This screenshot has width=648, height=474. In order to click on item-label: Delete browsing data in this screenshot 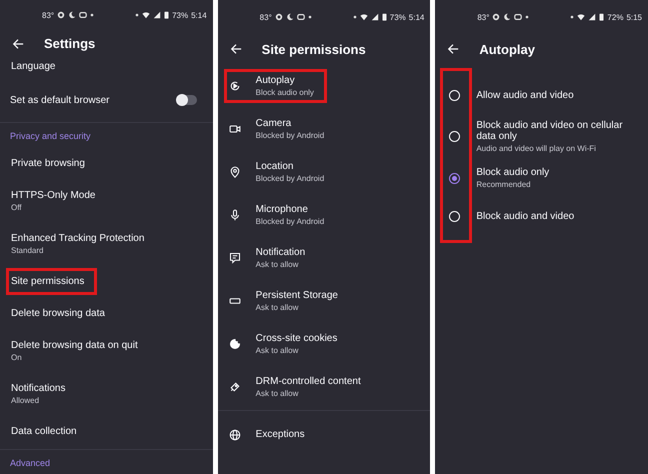, I will do `click(58, 313)`.